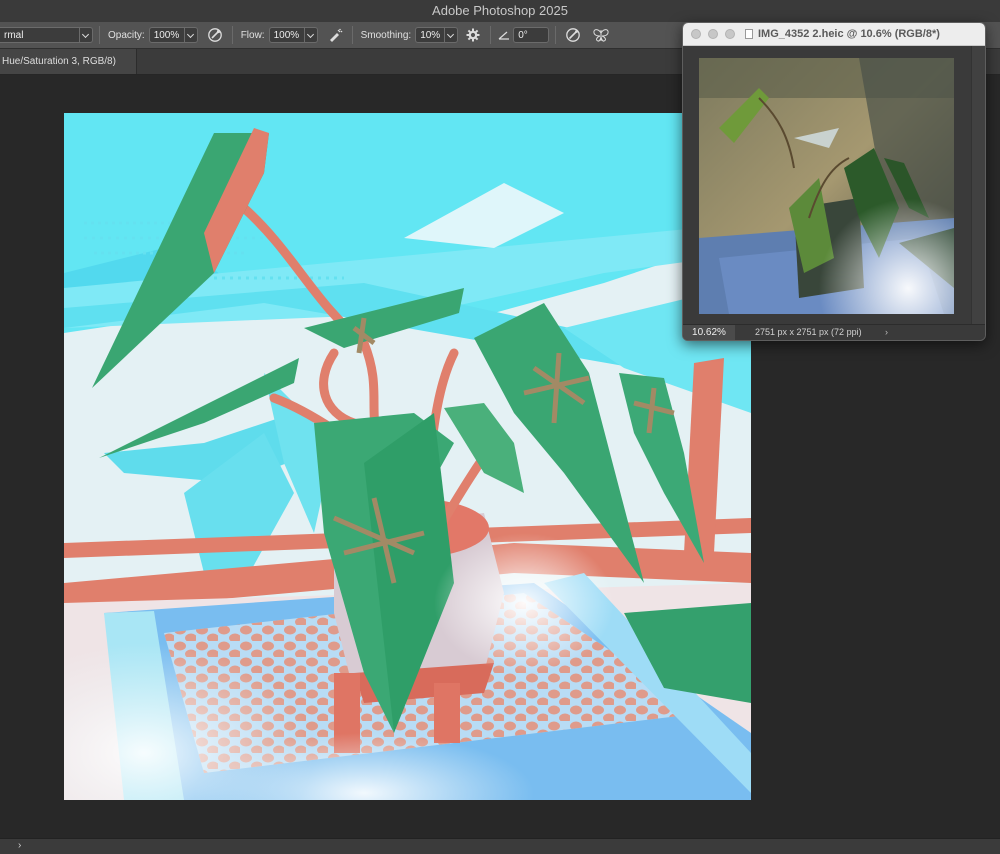  I want to click on app-title: Adobe Photoshop 2025, so click(500, 10).